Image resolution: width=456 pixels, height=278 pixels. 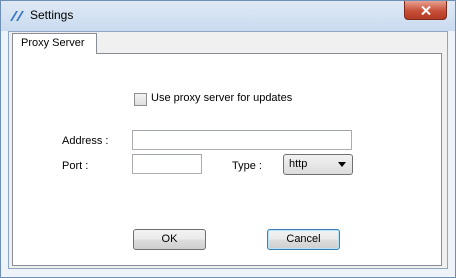 I want to click on use-proxy-checkbox, so click(x=140, y=99).